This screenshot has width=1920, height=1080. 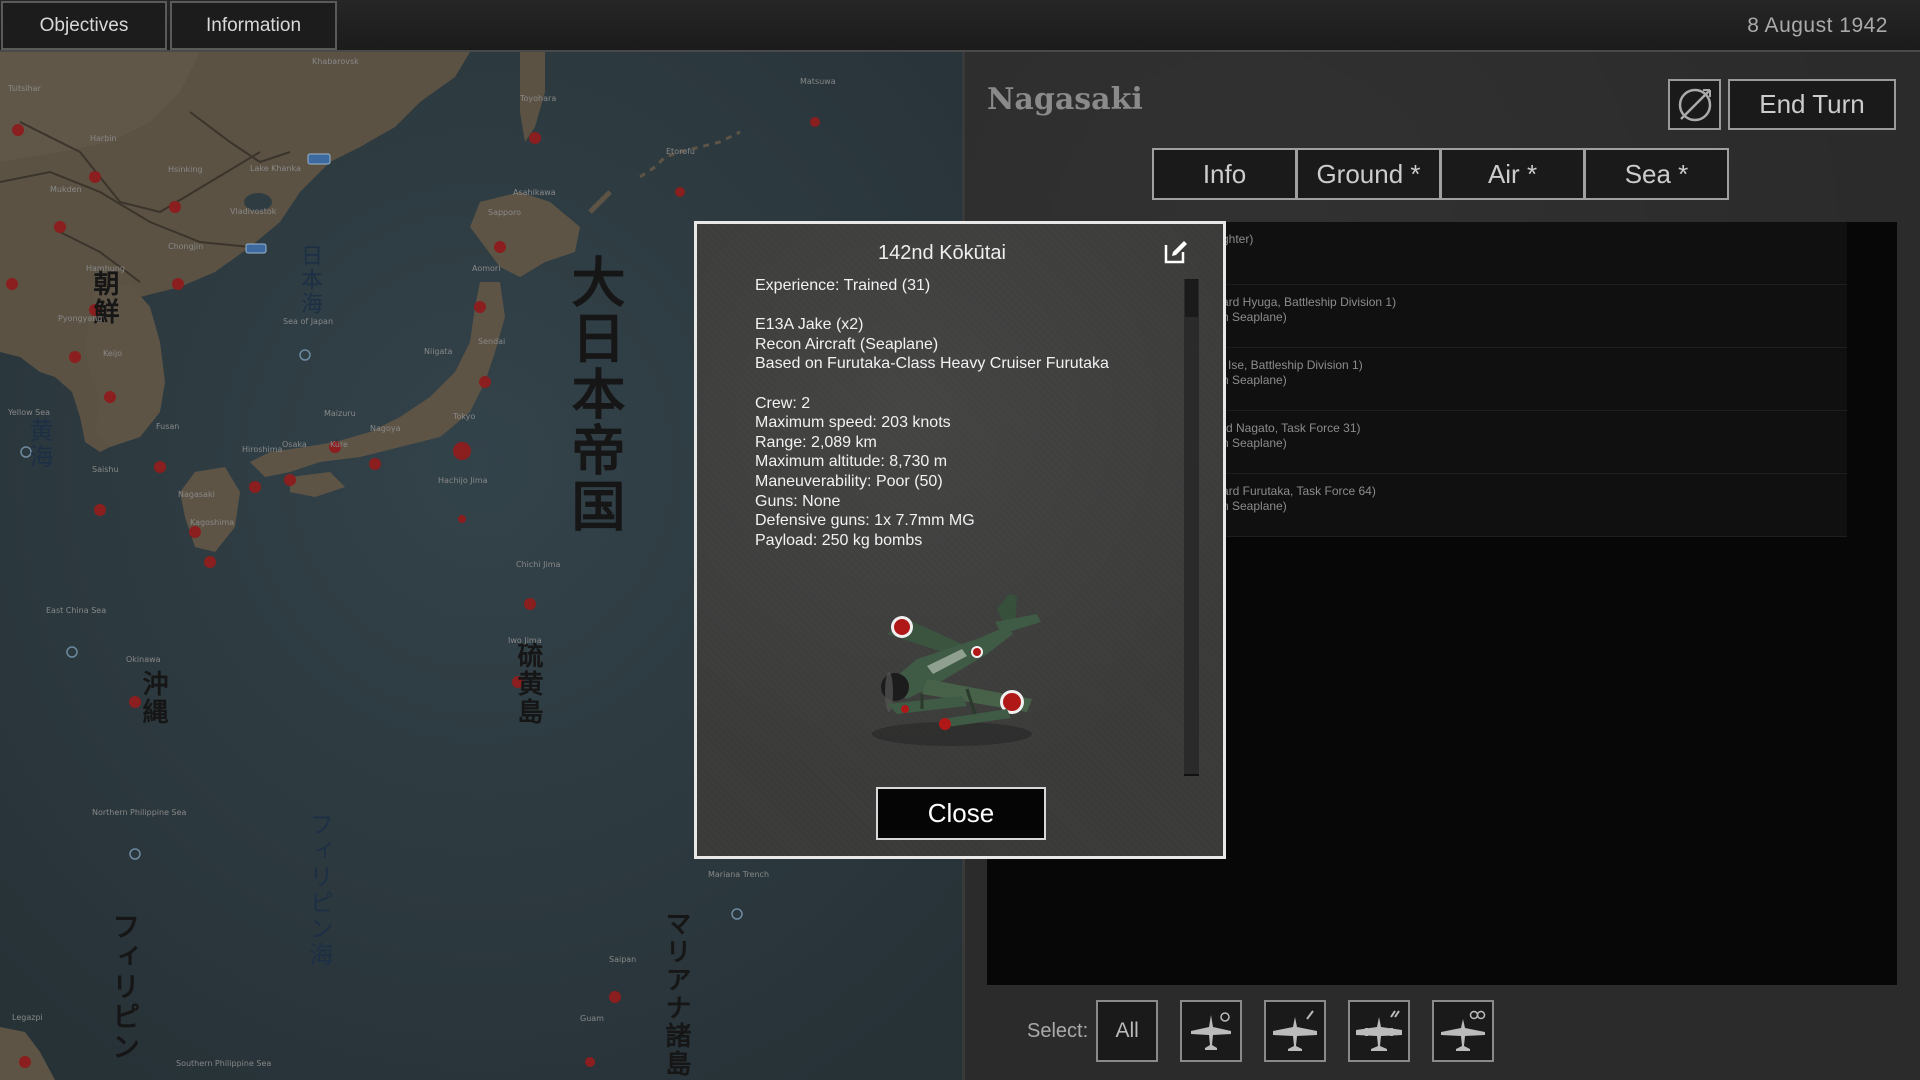 I want to click on aircraft-image, so click(x=956, y=670).